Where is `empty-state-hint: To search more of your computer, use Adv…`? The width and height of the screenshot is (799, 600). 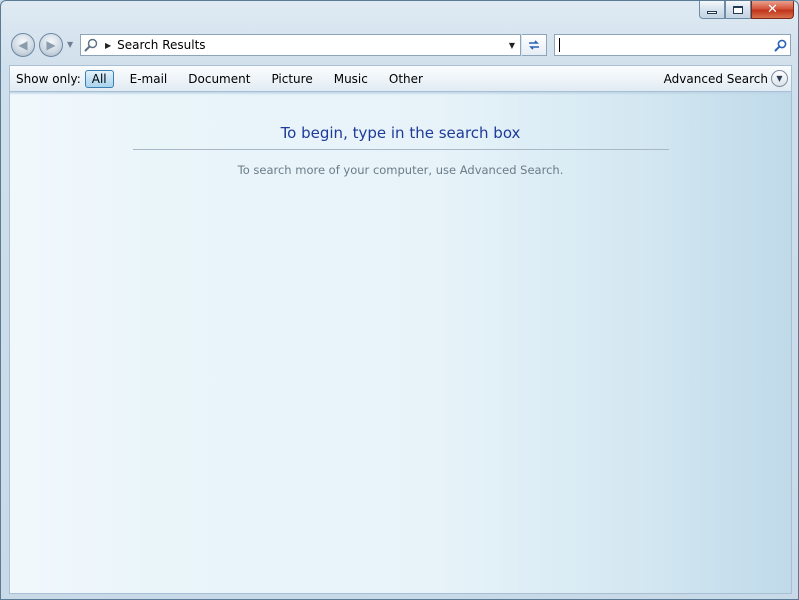 empty-state-hint: To search more of your computer, use Adv… is located at coordinates (400, 170).